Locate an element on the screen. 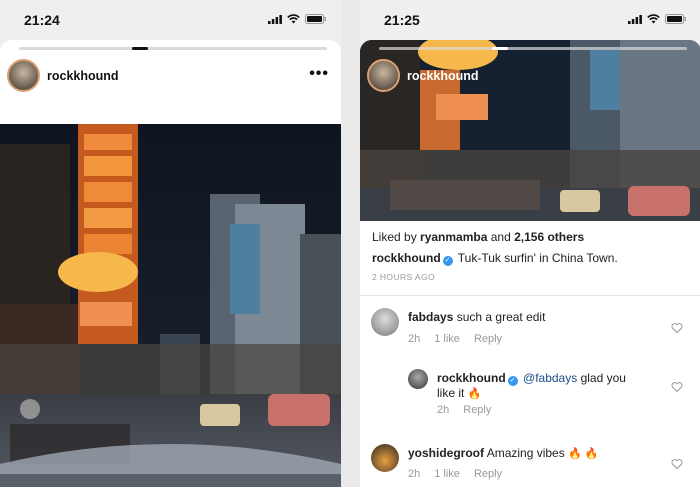 The width and height of the screenshot is (700, 487). post-header: rockkhound is located at coordinates (530, 77).